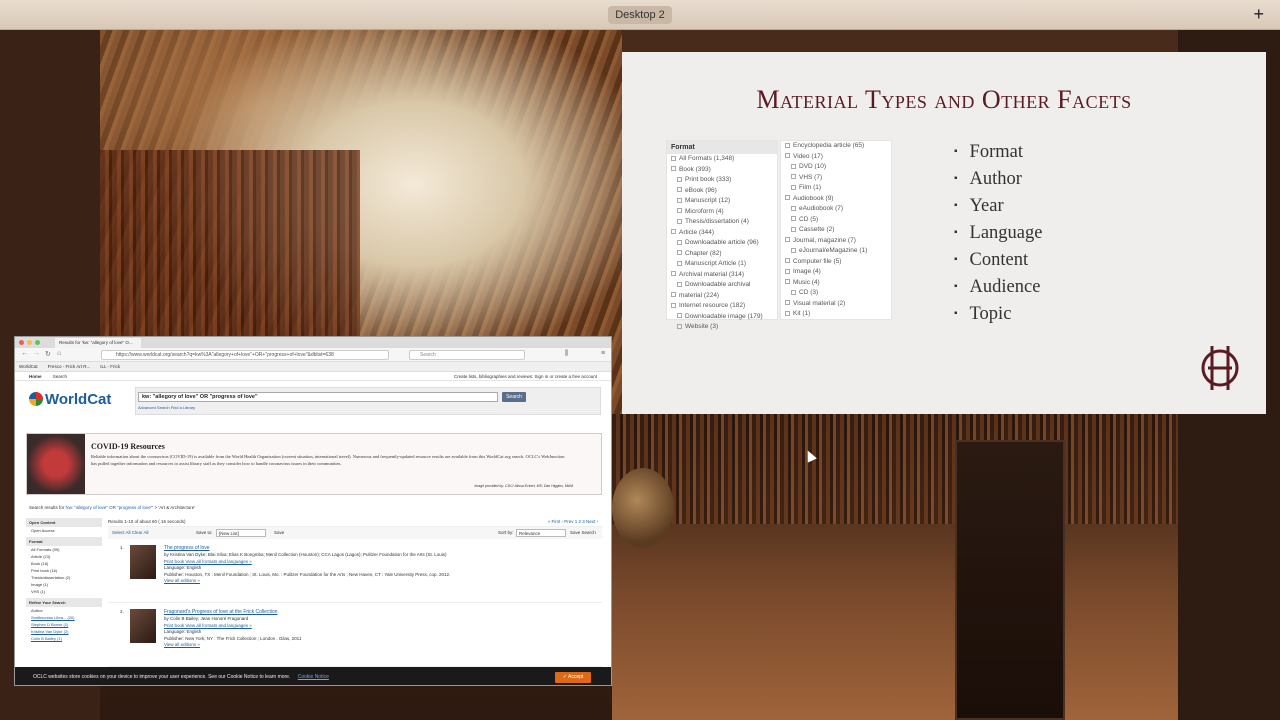  I want to click on facet-option: Author, so click(64, 610).